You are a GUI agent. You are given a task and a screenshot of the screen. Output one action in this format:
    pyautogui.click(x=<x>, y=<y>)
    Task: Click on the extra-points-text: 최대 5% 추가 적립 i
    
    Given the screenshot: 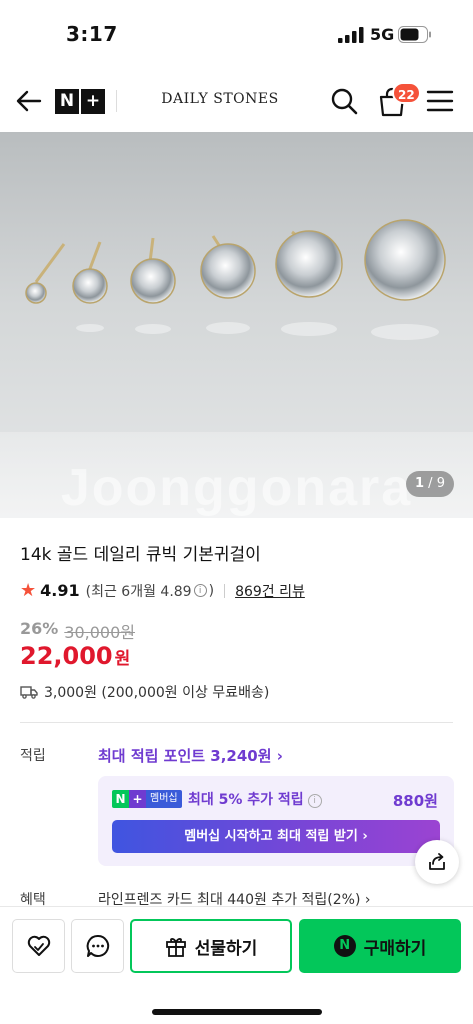 What is the action you would take?
    pyautogui.click(x=255, y=799)
    